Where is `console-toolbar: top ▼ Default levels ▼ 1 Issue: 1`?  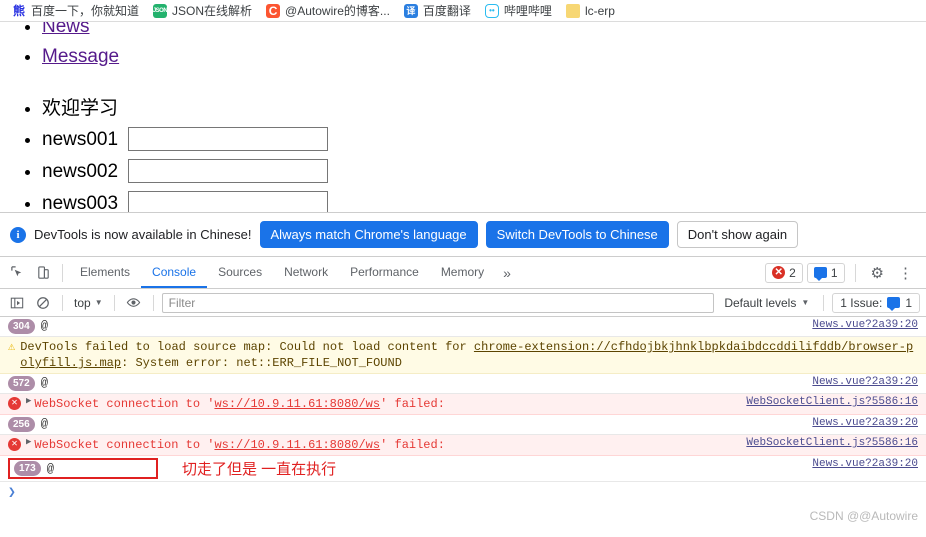
console-toolbar: top ▼ Default levels ▼ 1 Issue: 1 is located at coordinates (463, 303).